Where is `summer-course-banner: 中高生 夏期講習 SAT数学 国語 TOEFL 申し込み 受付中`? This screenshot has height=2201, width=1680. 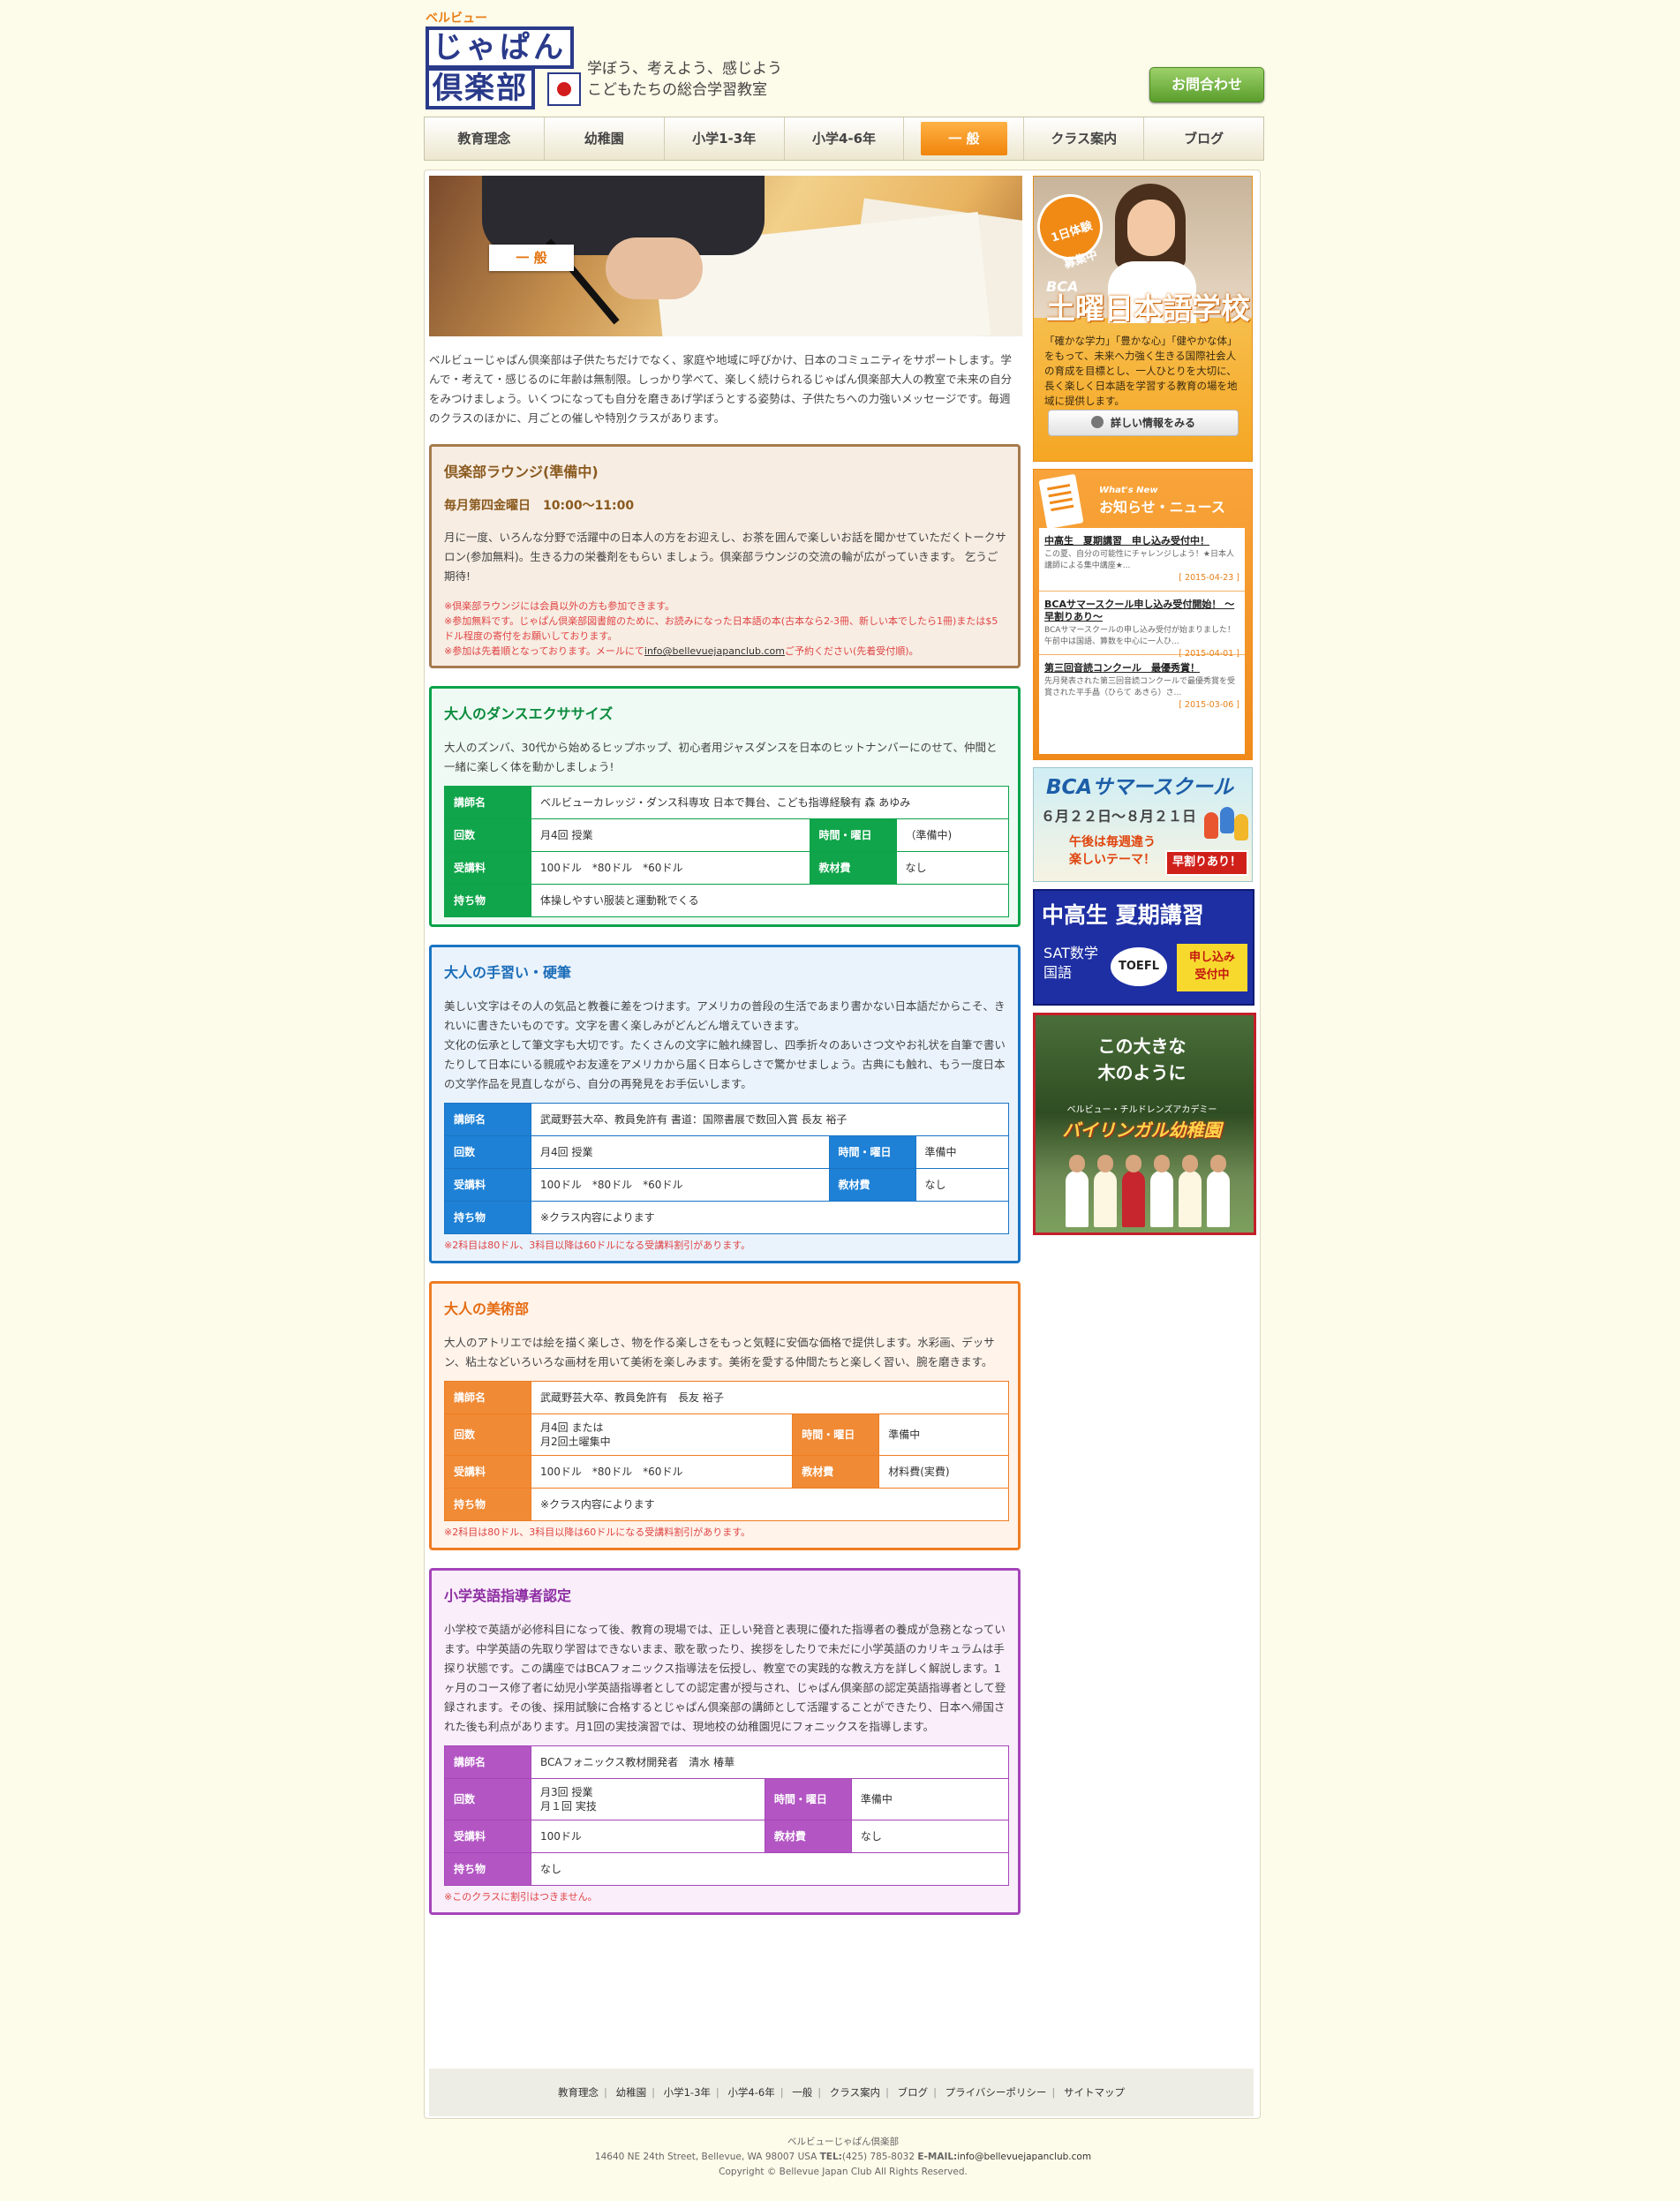
summer-course-banner: 中高生 夏期講習 SAT数学 国語 TOEFL 申し込み 受付中 is located at coordinates (1143, 948).